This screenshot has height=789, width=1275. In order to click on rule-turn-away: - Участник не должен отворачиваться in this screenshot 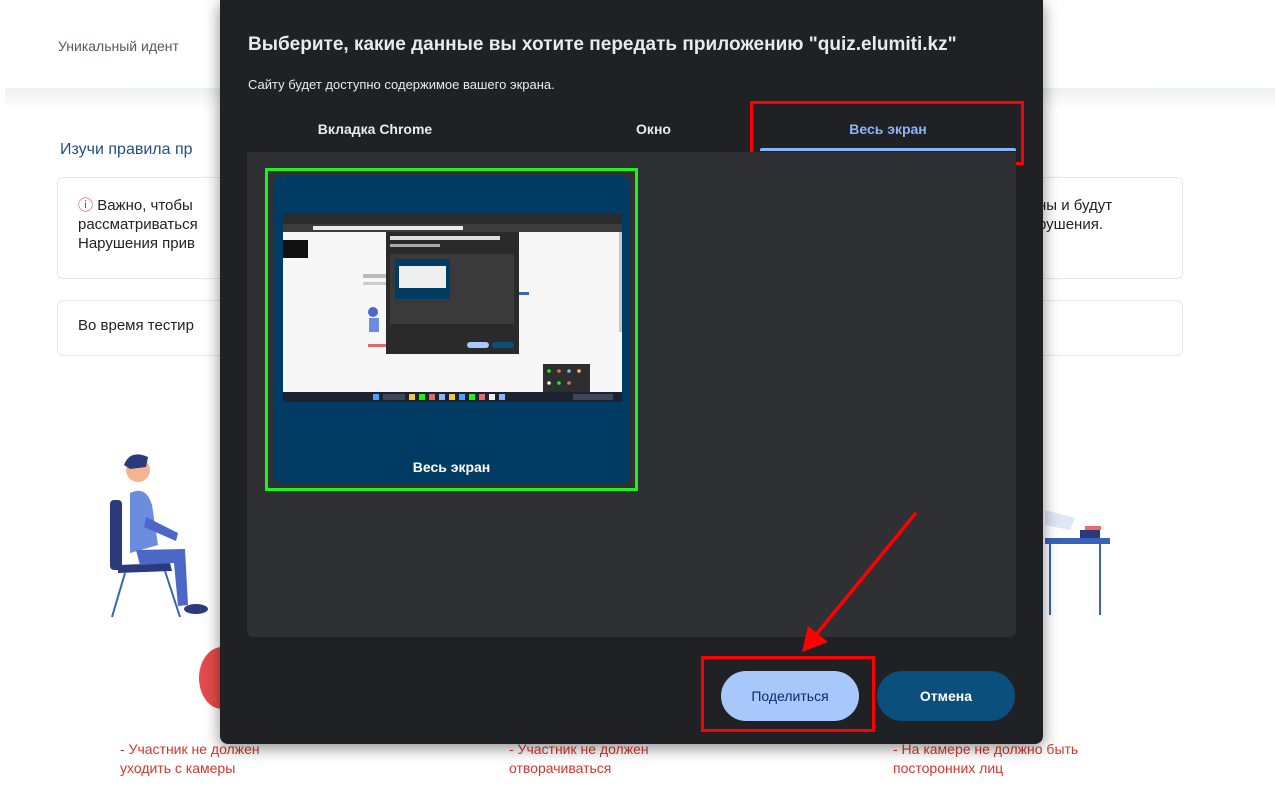, I will do `click(579, 758)`.